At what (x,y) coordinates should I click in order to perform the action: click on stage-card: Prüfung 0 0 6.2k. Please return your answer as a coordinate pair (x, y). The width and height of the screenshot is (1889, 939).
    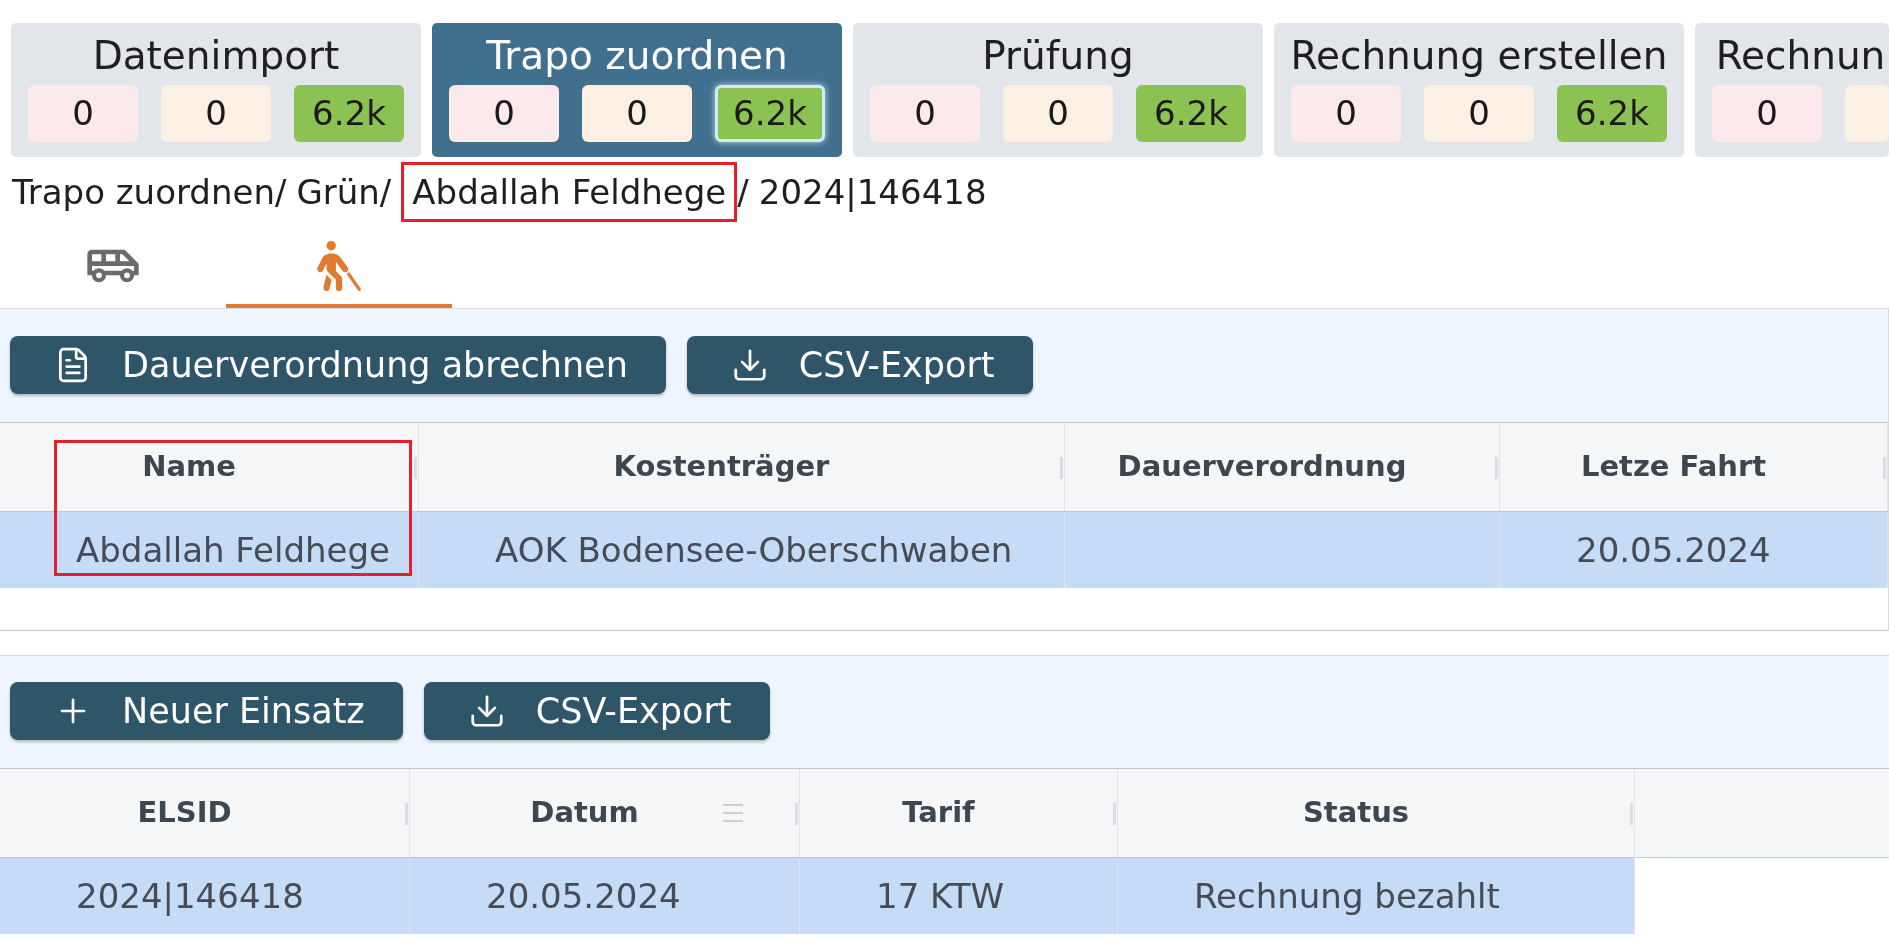
    Looking at the image, I should click on (1058, 90).